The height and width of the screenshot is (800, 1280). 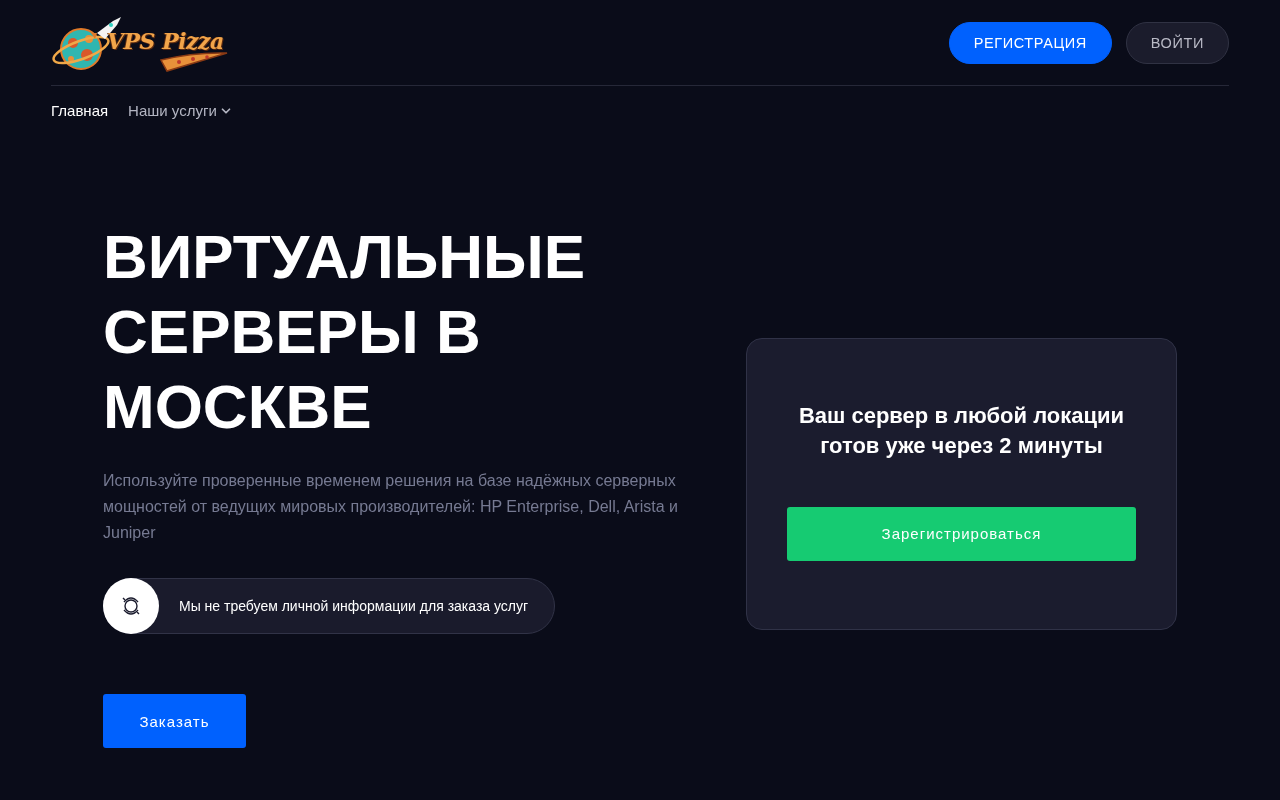 I want to click on register-button: РЕГИСТРАЦИЯ, so click(x=1030, y=42).